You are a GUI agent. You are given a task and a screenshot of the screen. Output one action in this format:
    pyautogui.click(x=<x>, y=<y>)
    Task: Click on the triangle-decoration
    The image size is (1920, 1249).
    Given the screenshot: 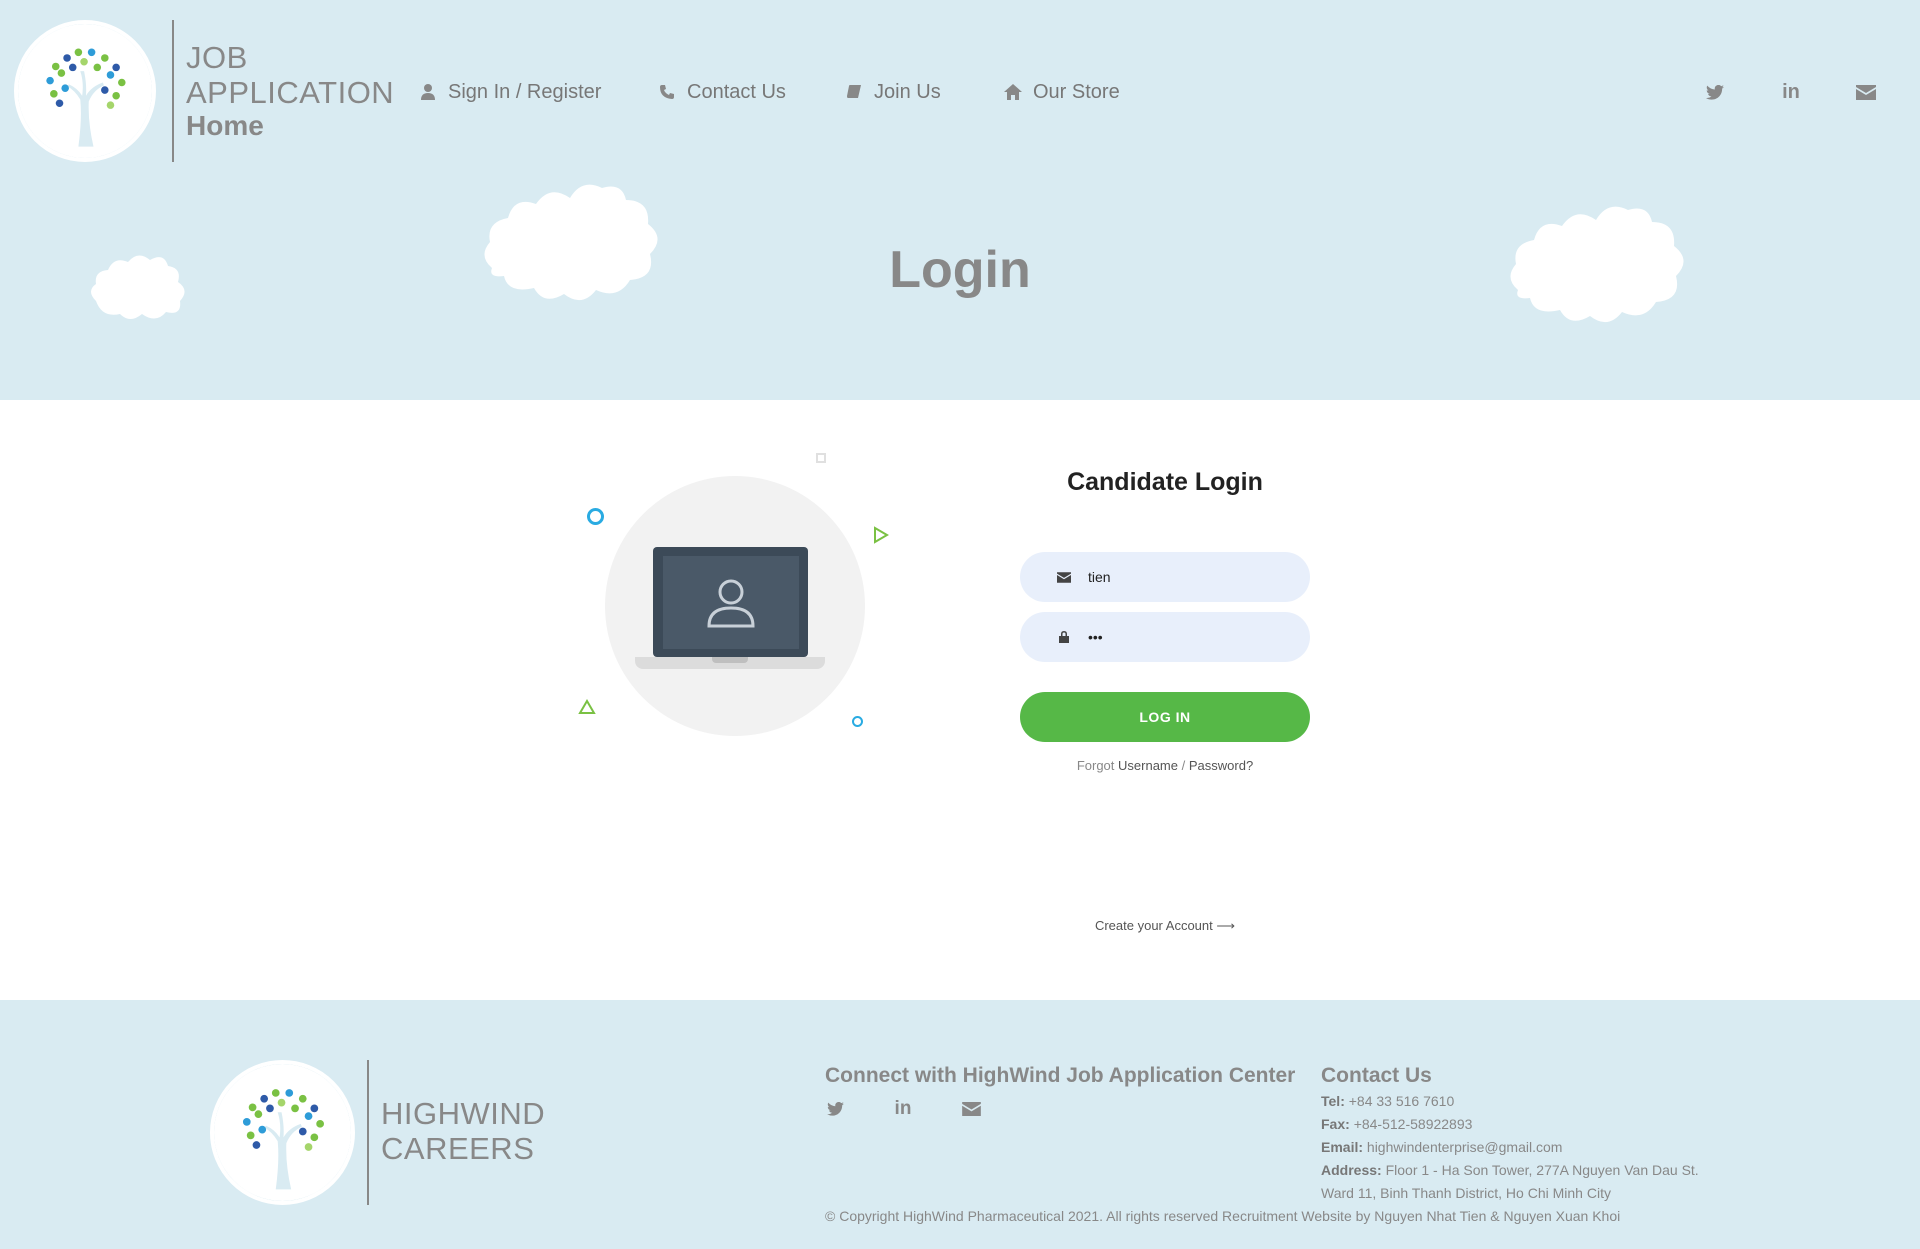 What is the action you would take?
    pyautogui.click(x=587, y=709)
    